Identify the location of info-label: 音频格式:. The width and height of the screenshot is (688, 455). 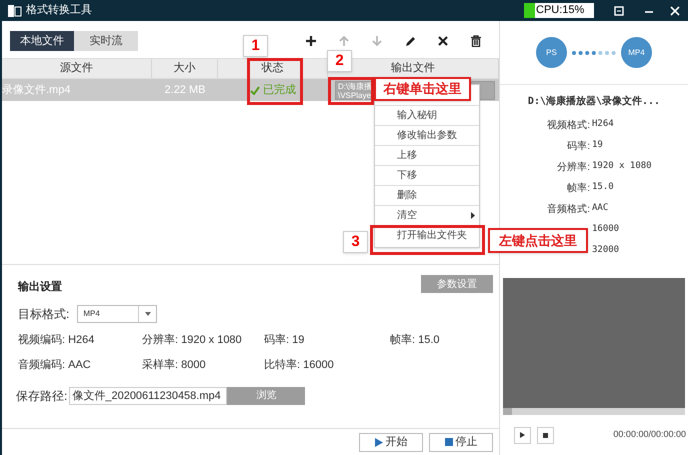
(568, 209).